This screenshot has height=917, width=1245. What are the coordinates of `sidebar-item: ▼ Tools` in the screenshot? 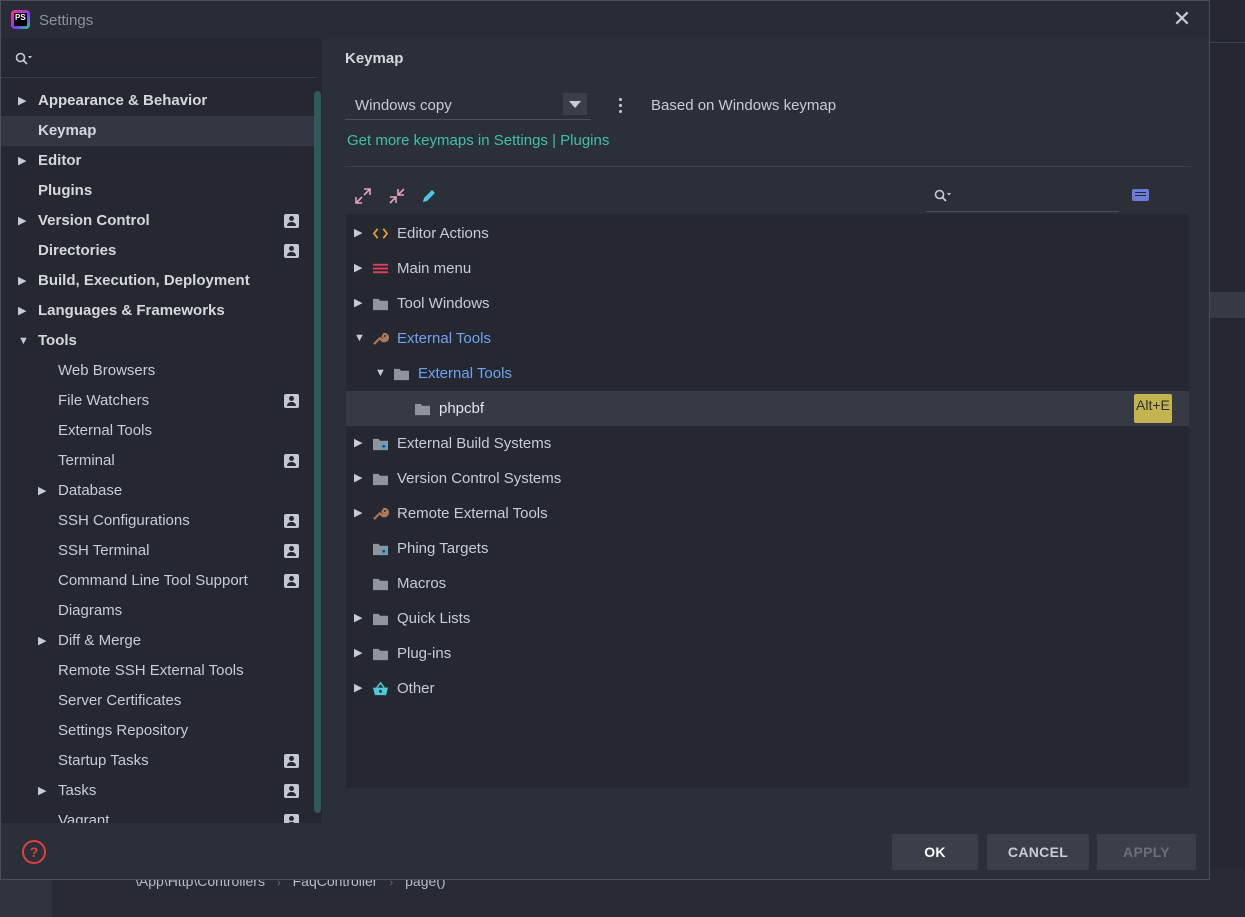 It's located at (157, 341).